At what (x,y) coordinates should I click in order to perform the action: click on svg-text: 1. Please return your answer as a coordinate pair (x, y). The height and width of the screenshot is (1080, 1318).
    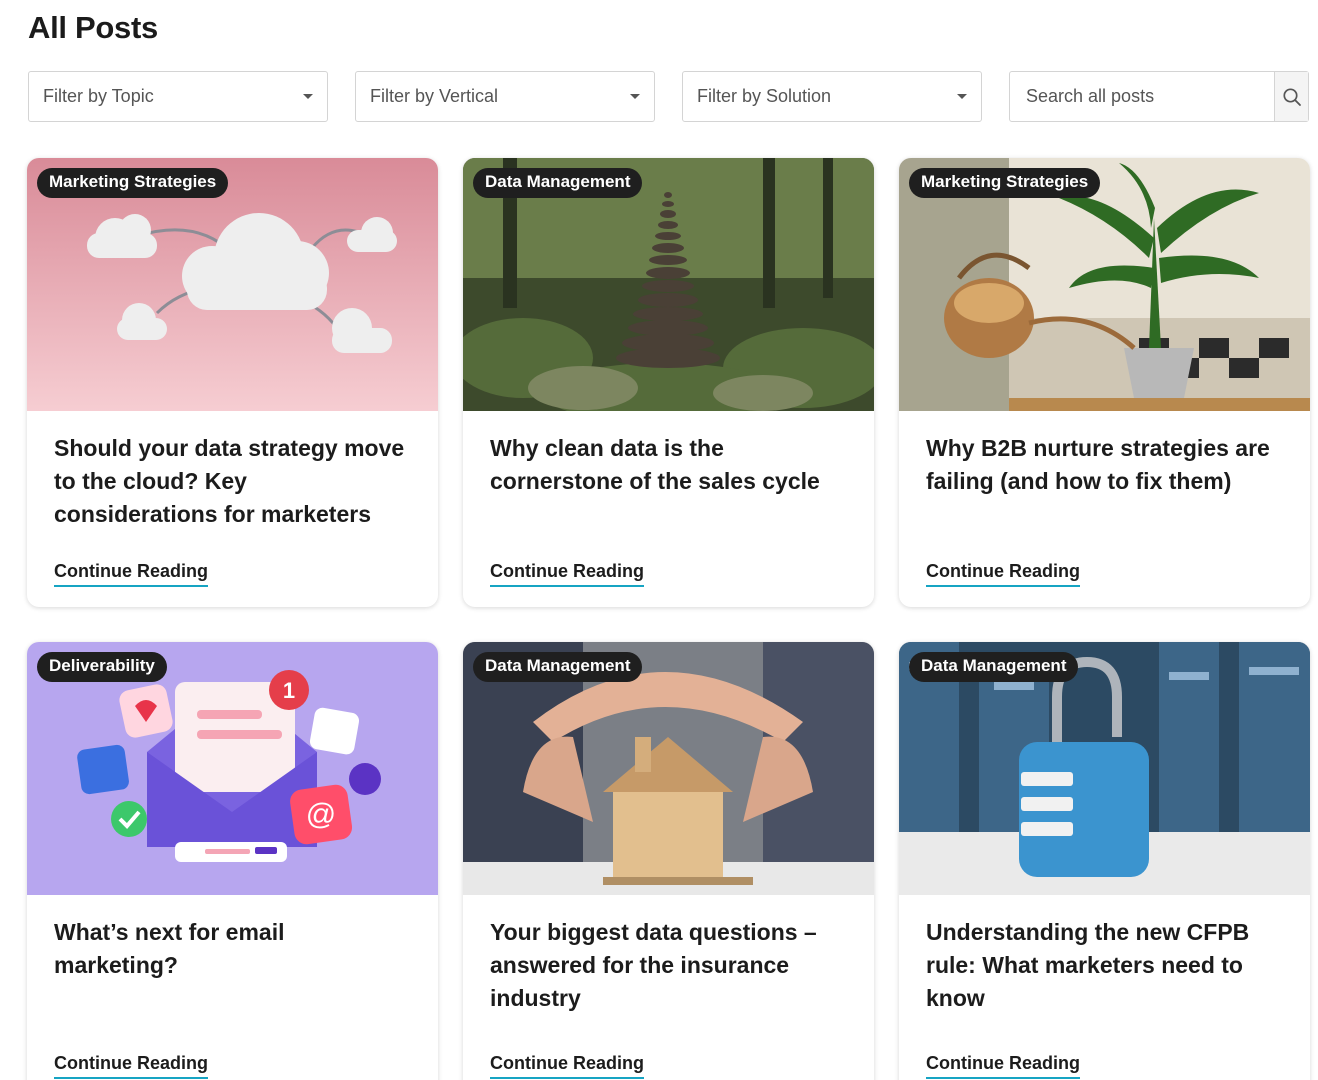
    Looking at the image, I should click on (289, 690).